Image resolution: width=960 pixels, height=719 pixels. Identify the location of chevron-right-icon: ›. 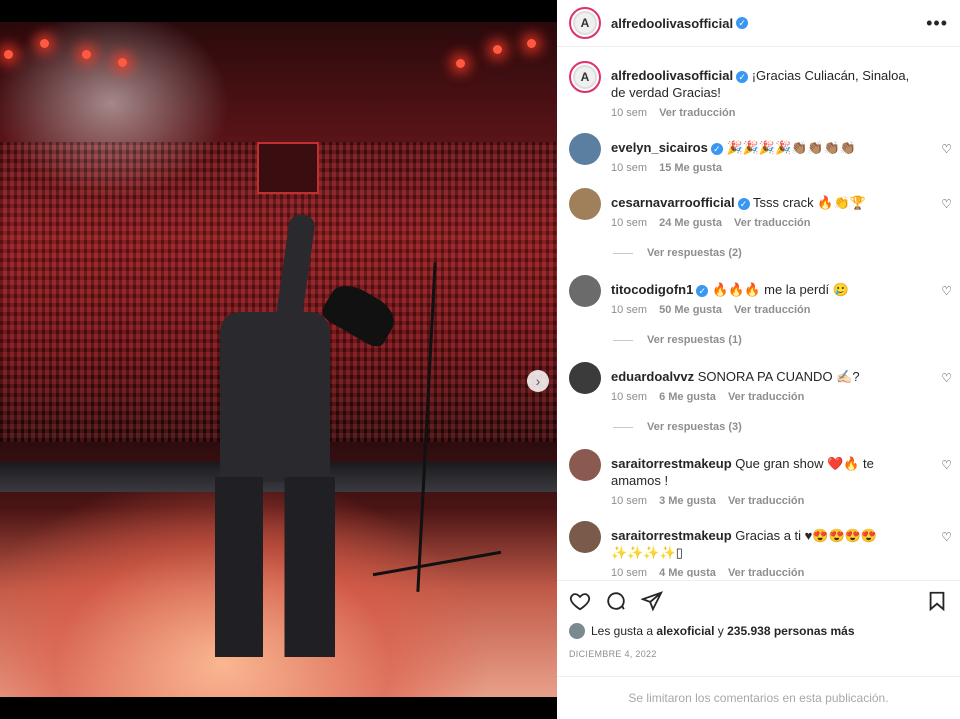
(538, 381).